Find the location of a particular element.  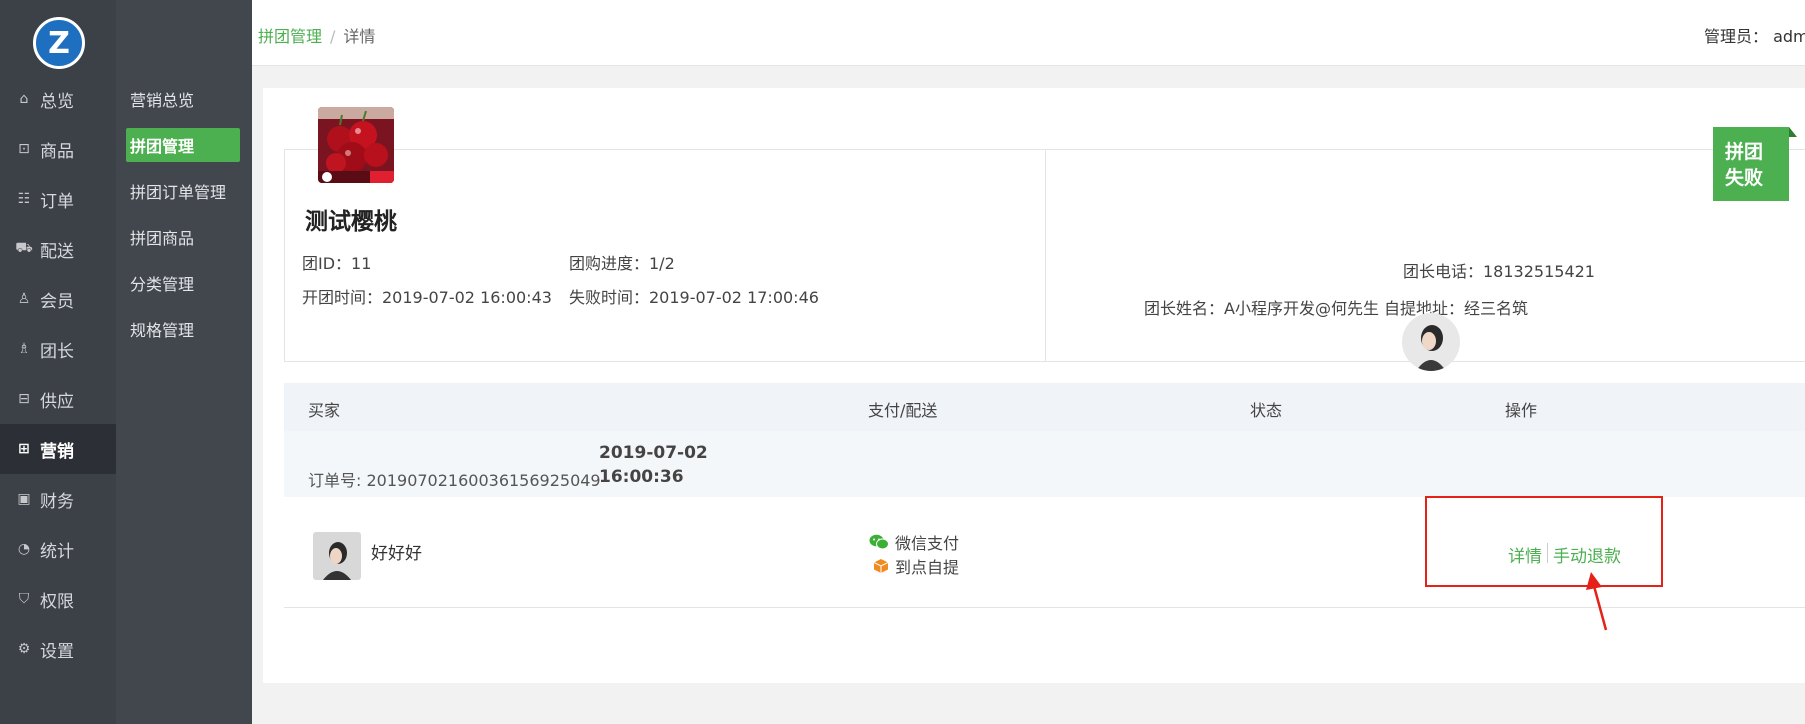

leader-phone: 团长电话：18132515421 is located at coordinates (1499, 271).